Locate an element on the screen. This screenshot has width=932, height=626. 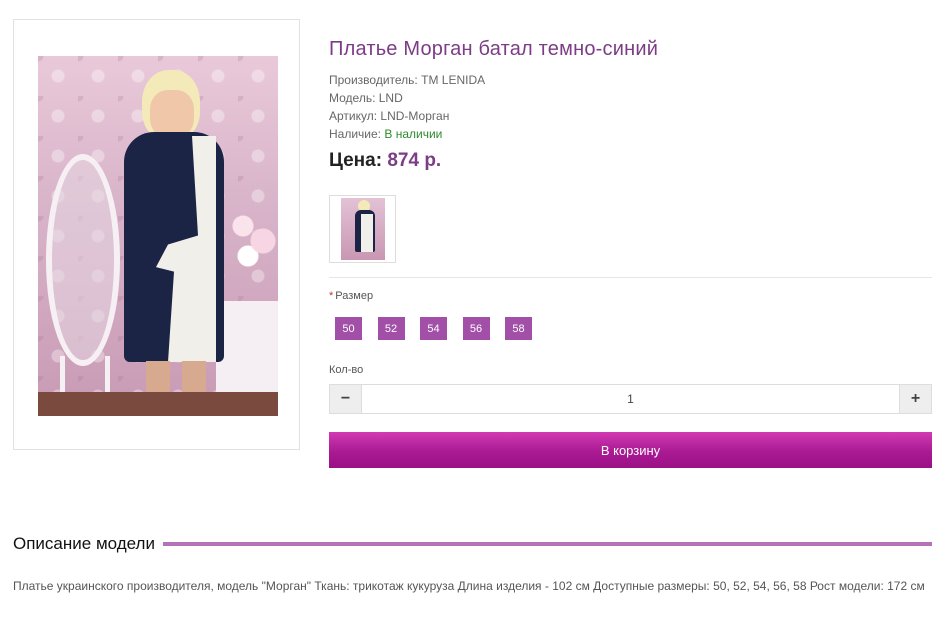
required-mark: * is located at coordinates (331, 296).